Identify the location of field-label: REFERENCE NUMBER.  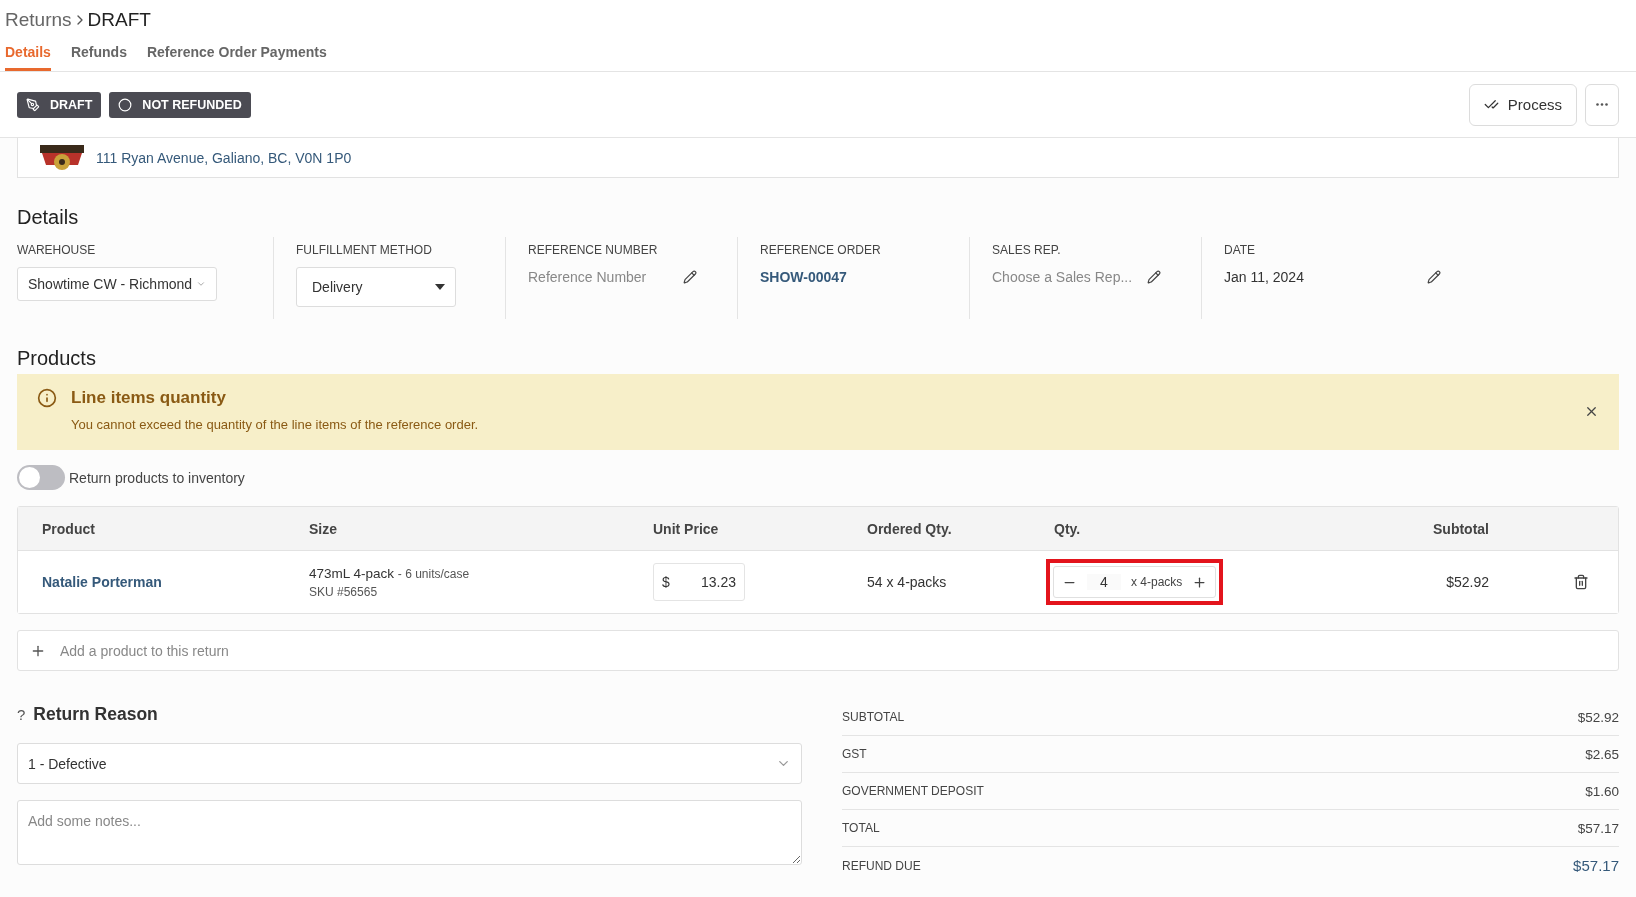
(593, 250).